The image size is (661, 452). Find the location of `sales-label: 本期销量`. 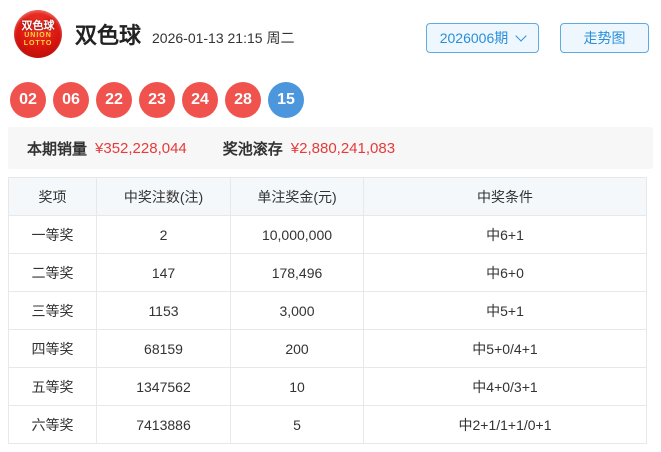

sales-label: 本期销量 is located at coordinates (57, 149).